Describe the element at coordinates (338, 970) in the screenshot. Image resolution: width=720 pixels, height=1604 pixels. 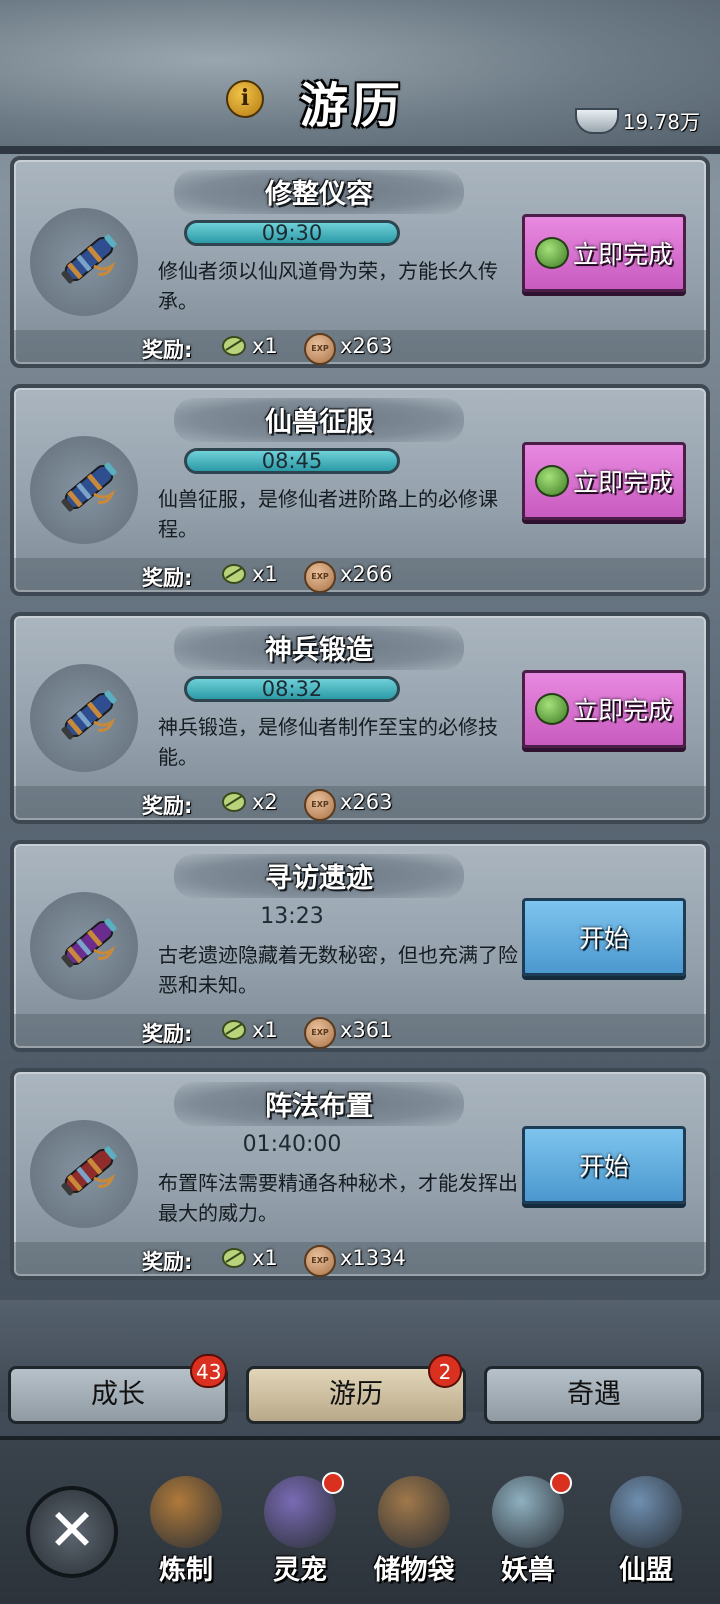
I see `task-description: 古老遗迹隐藏着无数秘密，但也充满了险恶和未知。` at that location.